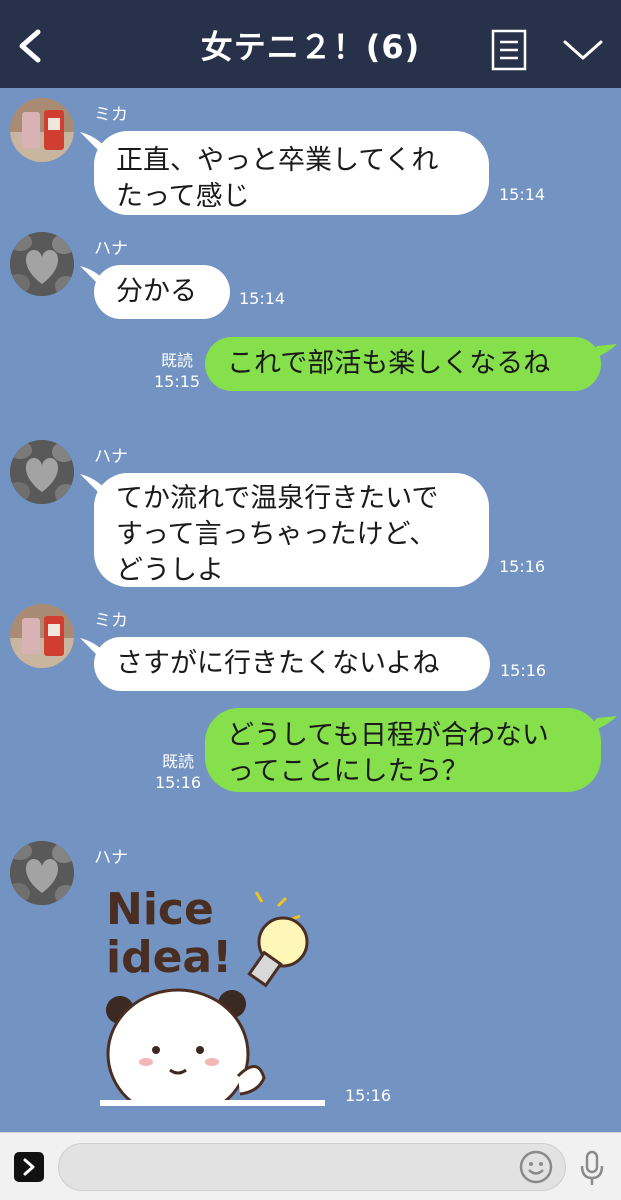  Describe the element at coordinates (592, 1168) in the screenshot. I see `microphone-icon` at that location.